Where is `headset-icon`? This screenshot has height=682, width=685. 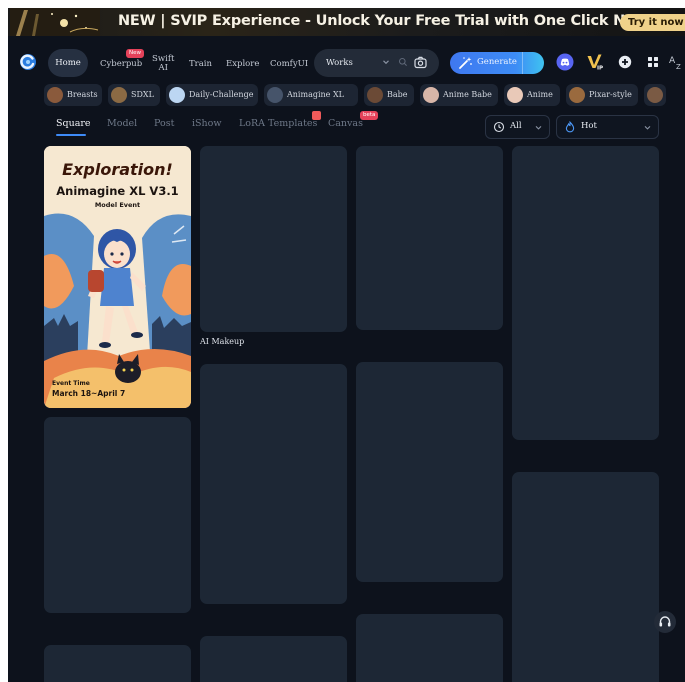
headset-icon is located at coordinates (665, 621).